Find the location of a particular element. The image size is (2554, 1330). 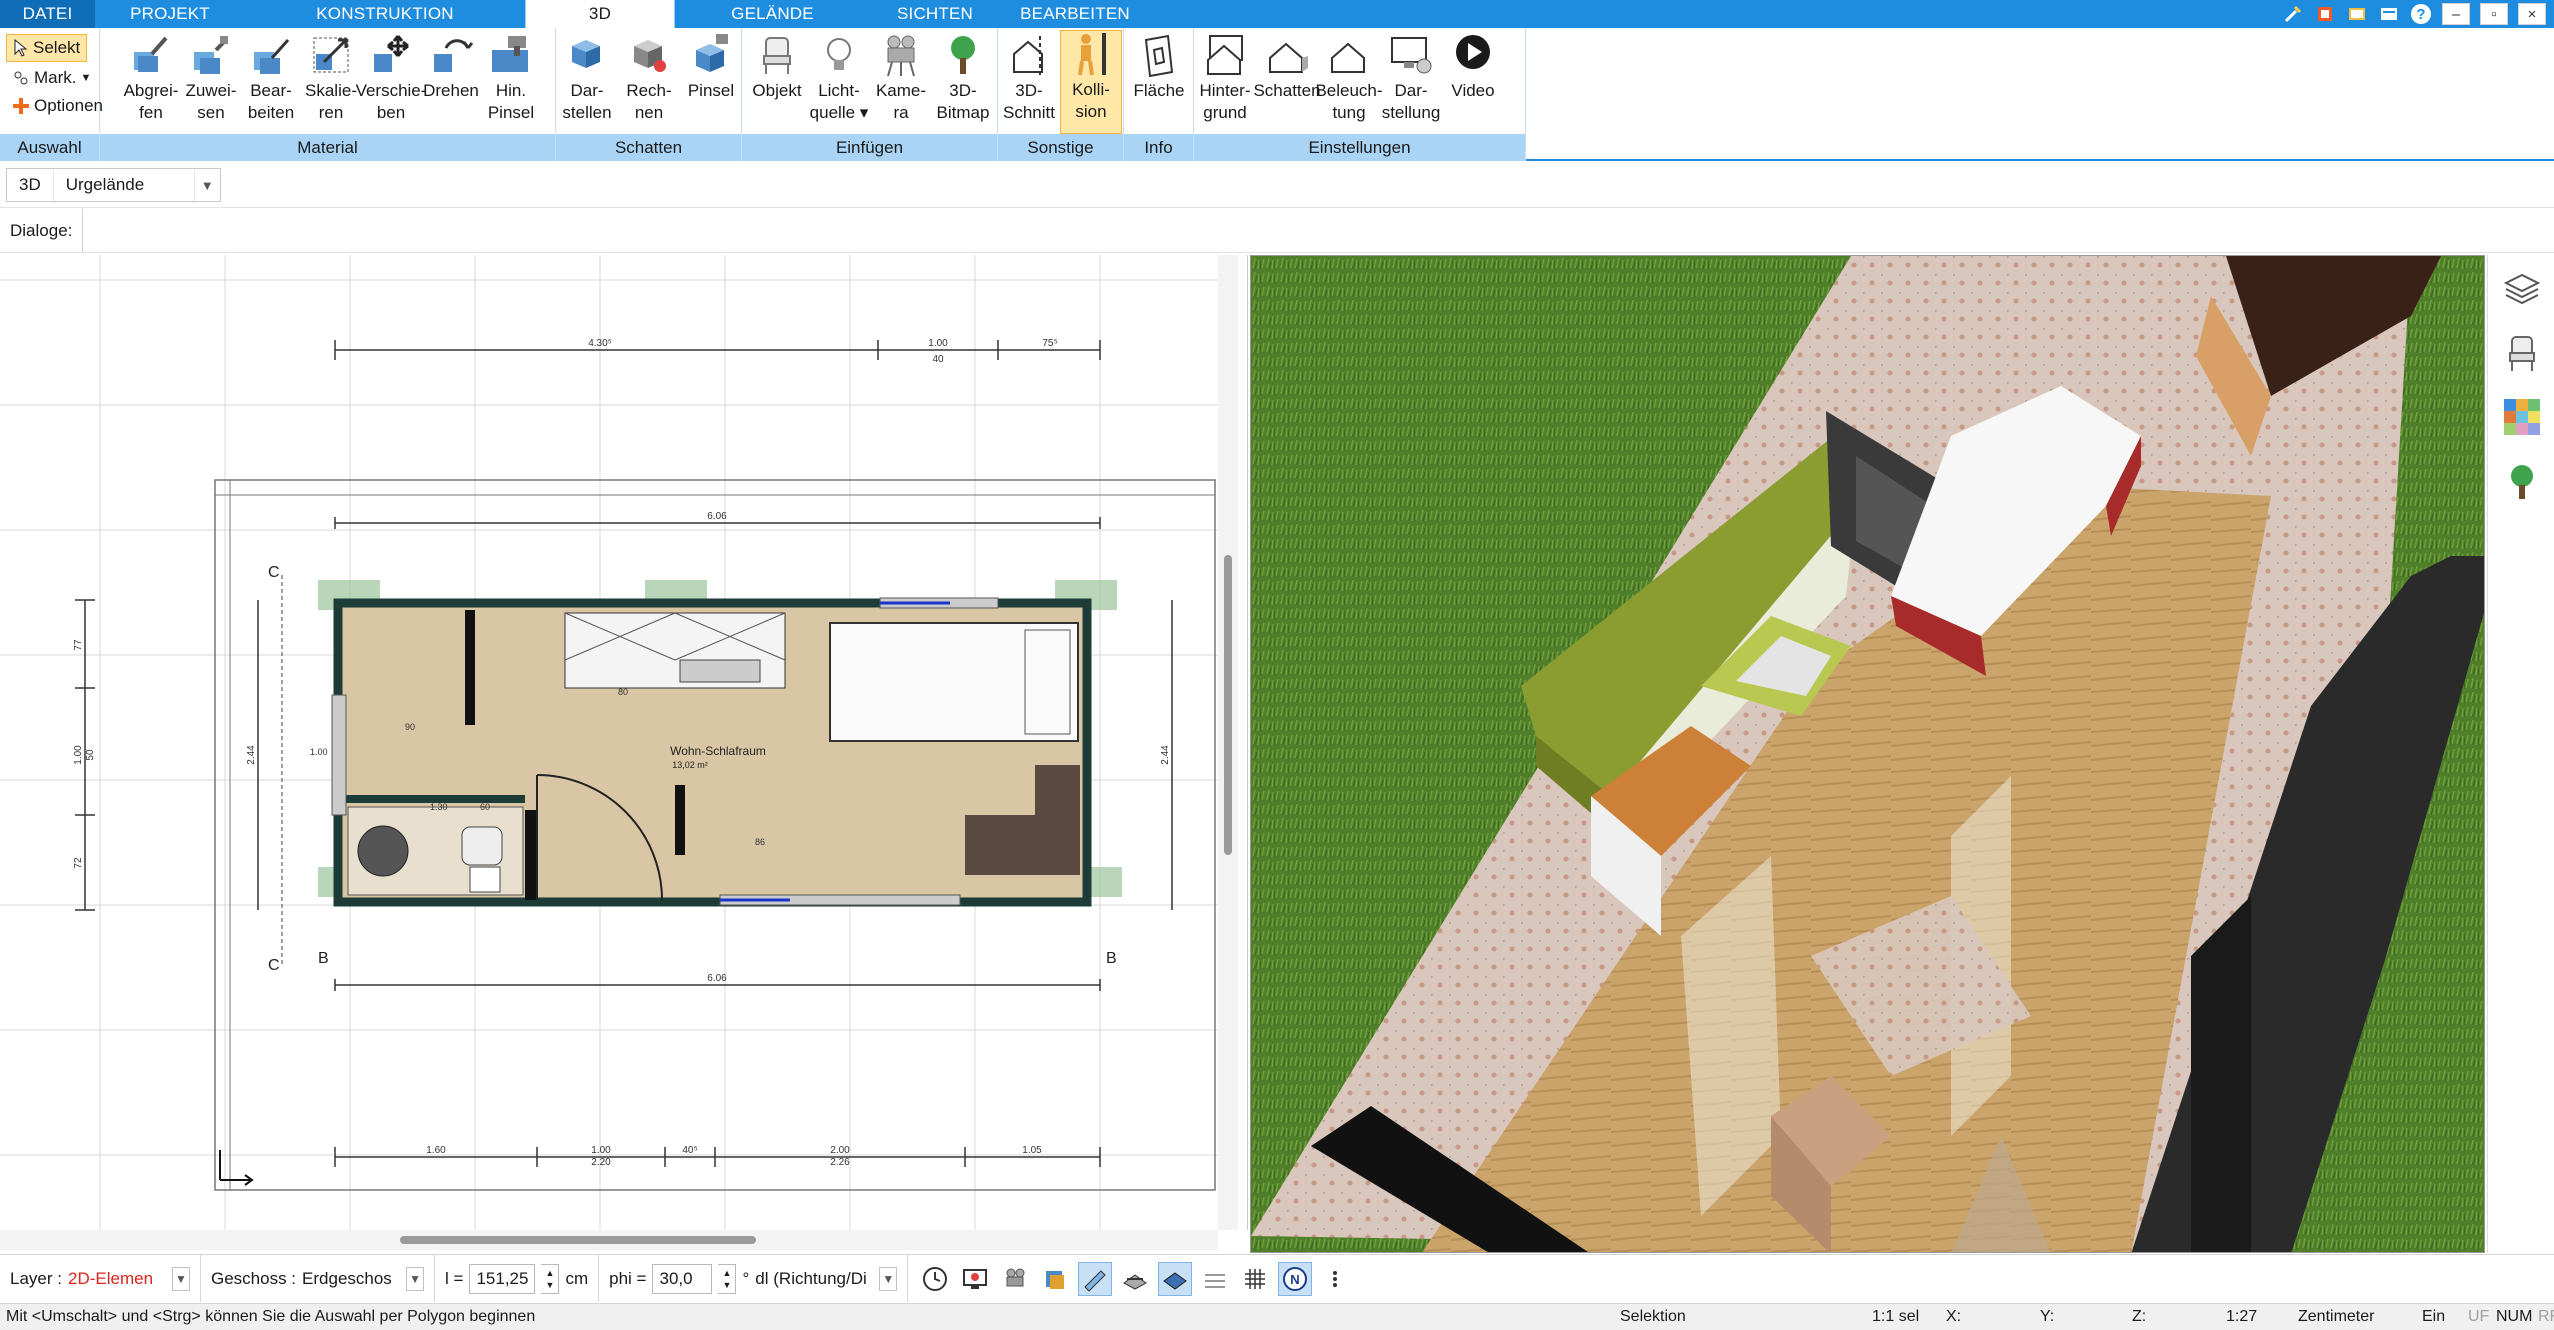

surface-icon is located at coordinates (1215, 1279).